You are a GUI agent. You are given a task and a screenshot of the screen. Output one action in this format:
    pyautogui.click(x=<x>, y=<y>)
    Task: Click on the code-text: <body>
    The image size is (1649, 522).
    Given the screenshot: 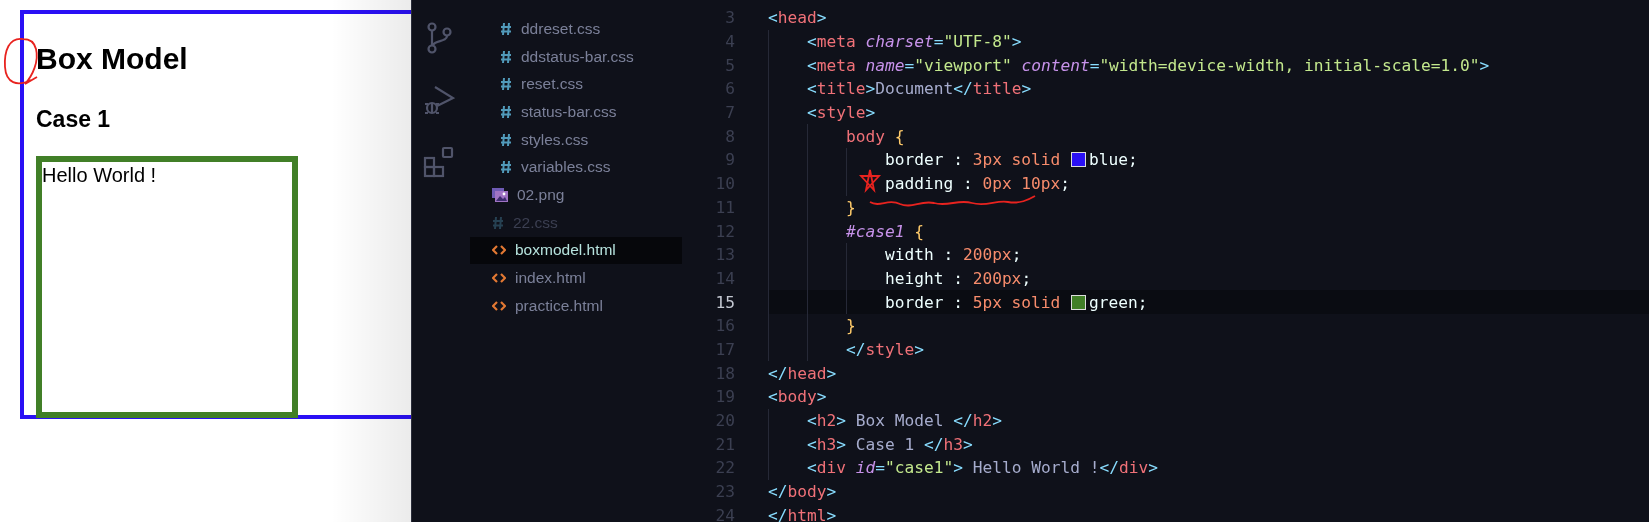 What is the action you would take?
    pyautogui.click(x=797, y=397)
    